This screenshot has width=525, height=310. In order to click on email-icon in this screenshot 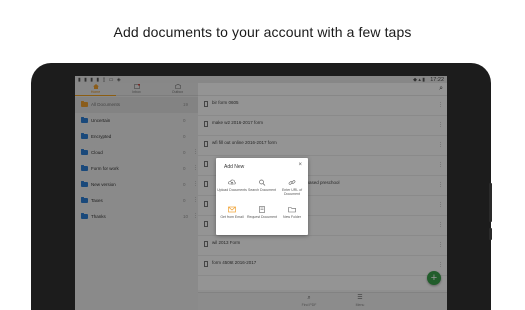, I will do `click(232, 209)`.